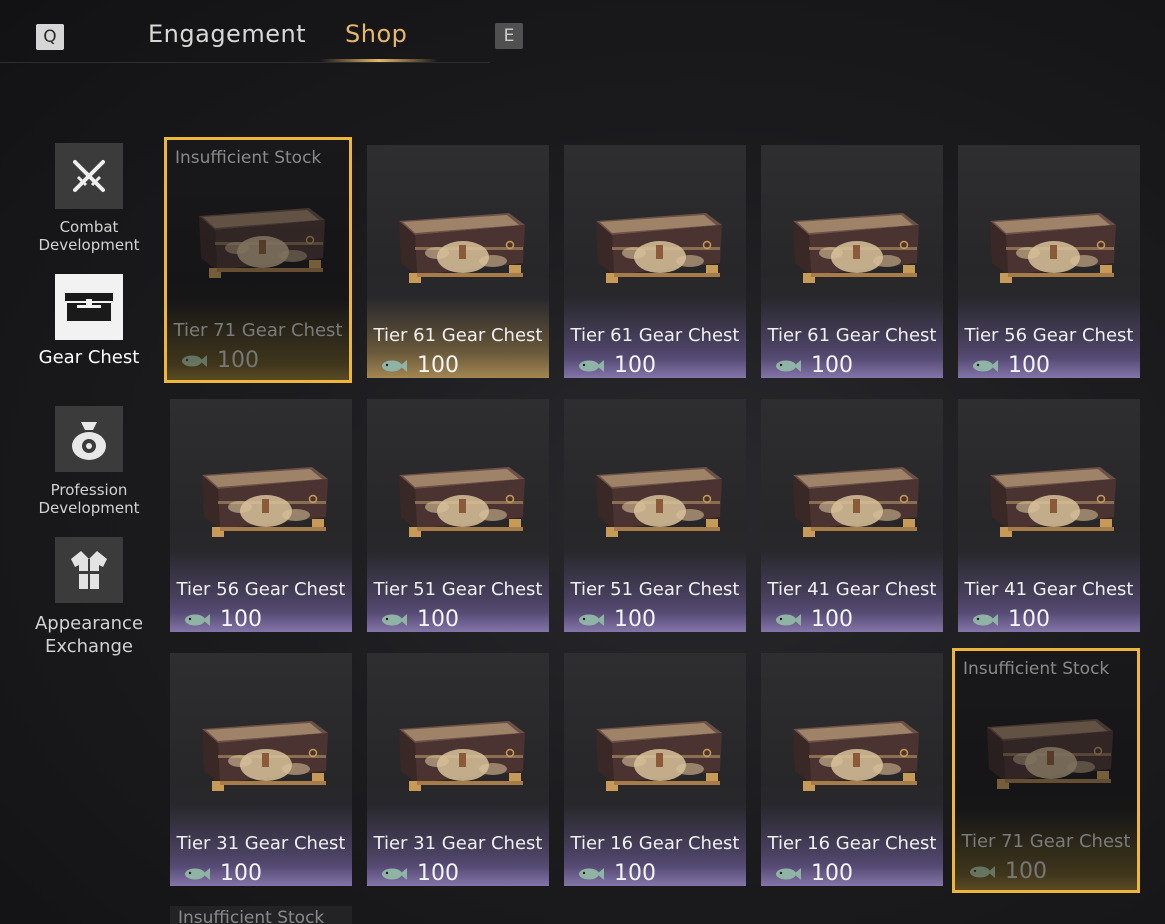  What do you see at coordinates (261, 843) in the screenshot?
I see `item-name: Tier 31 Gear Chest` at bounding box center [261, 843].